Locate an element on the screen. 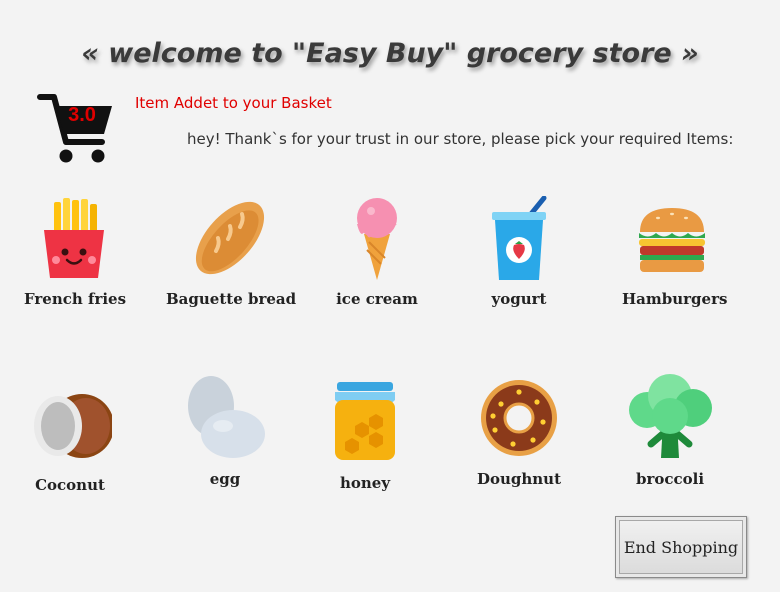  hamburger-icon is located at coordinates (672, 238).